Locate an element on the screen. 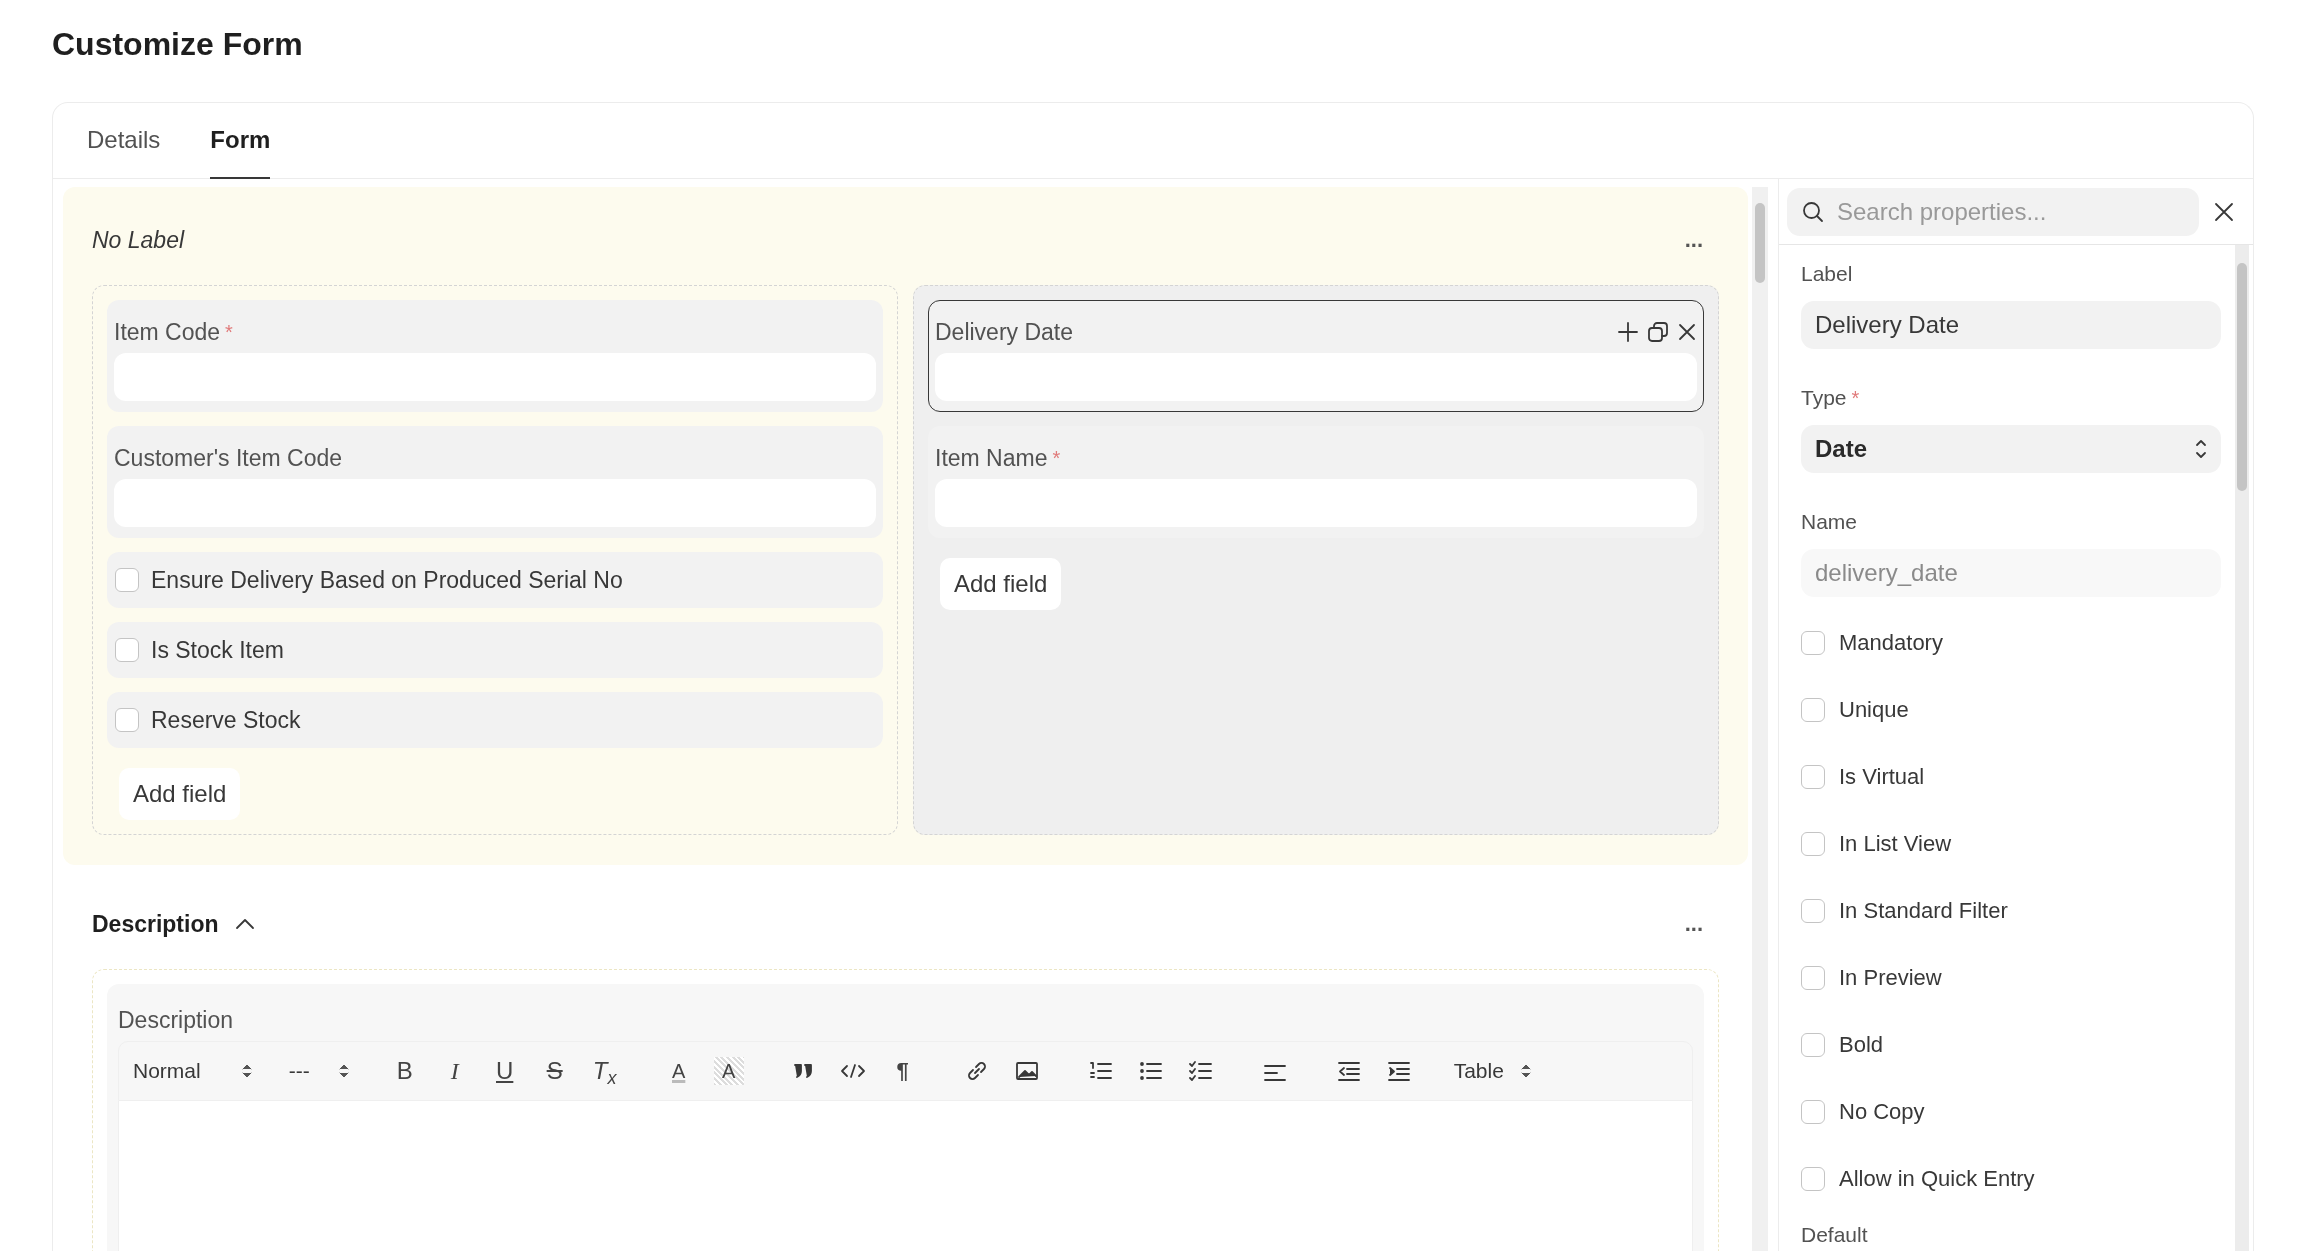  quote-icon is located at coordinates (802, 1071).